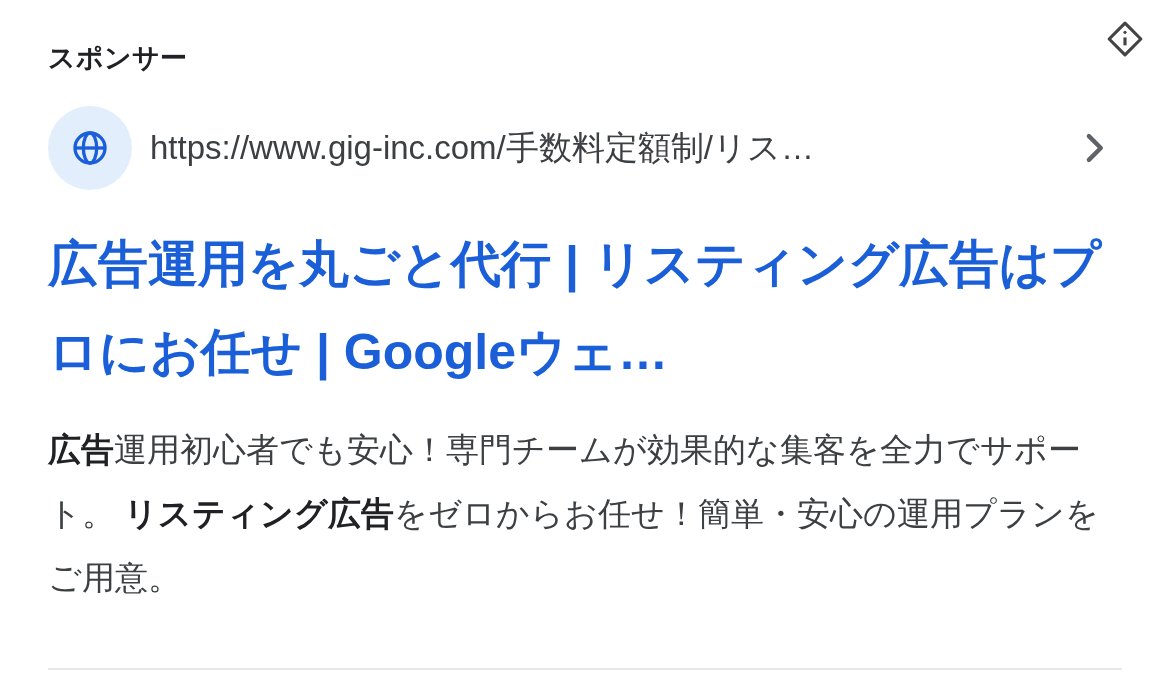  I want to click on sponsored-label: スポンサー, so click(118, 58).